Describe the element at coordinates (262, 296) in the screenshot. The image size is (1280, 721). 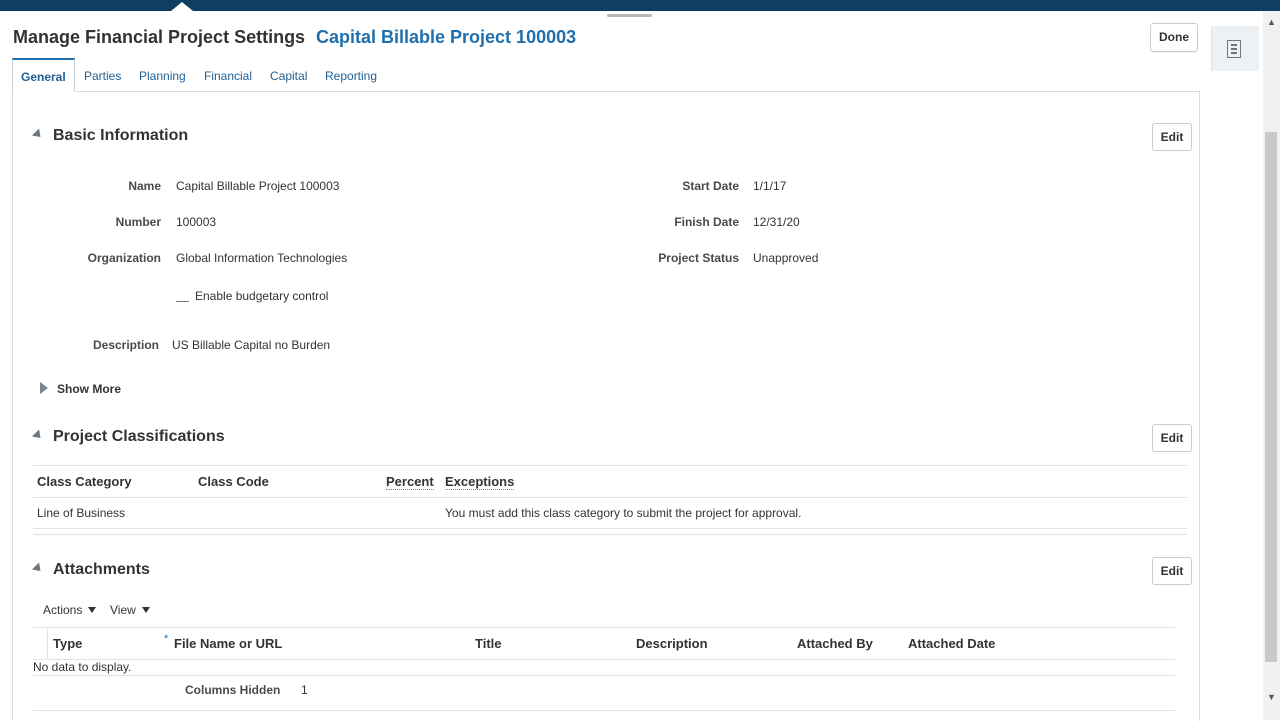
I see `budgetary-control-label: Enable budgetary control` at that location.